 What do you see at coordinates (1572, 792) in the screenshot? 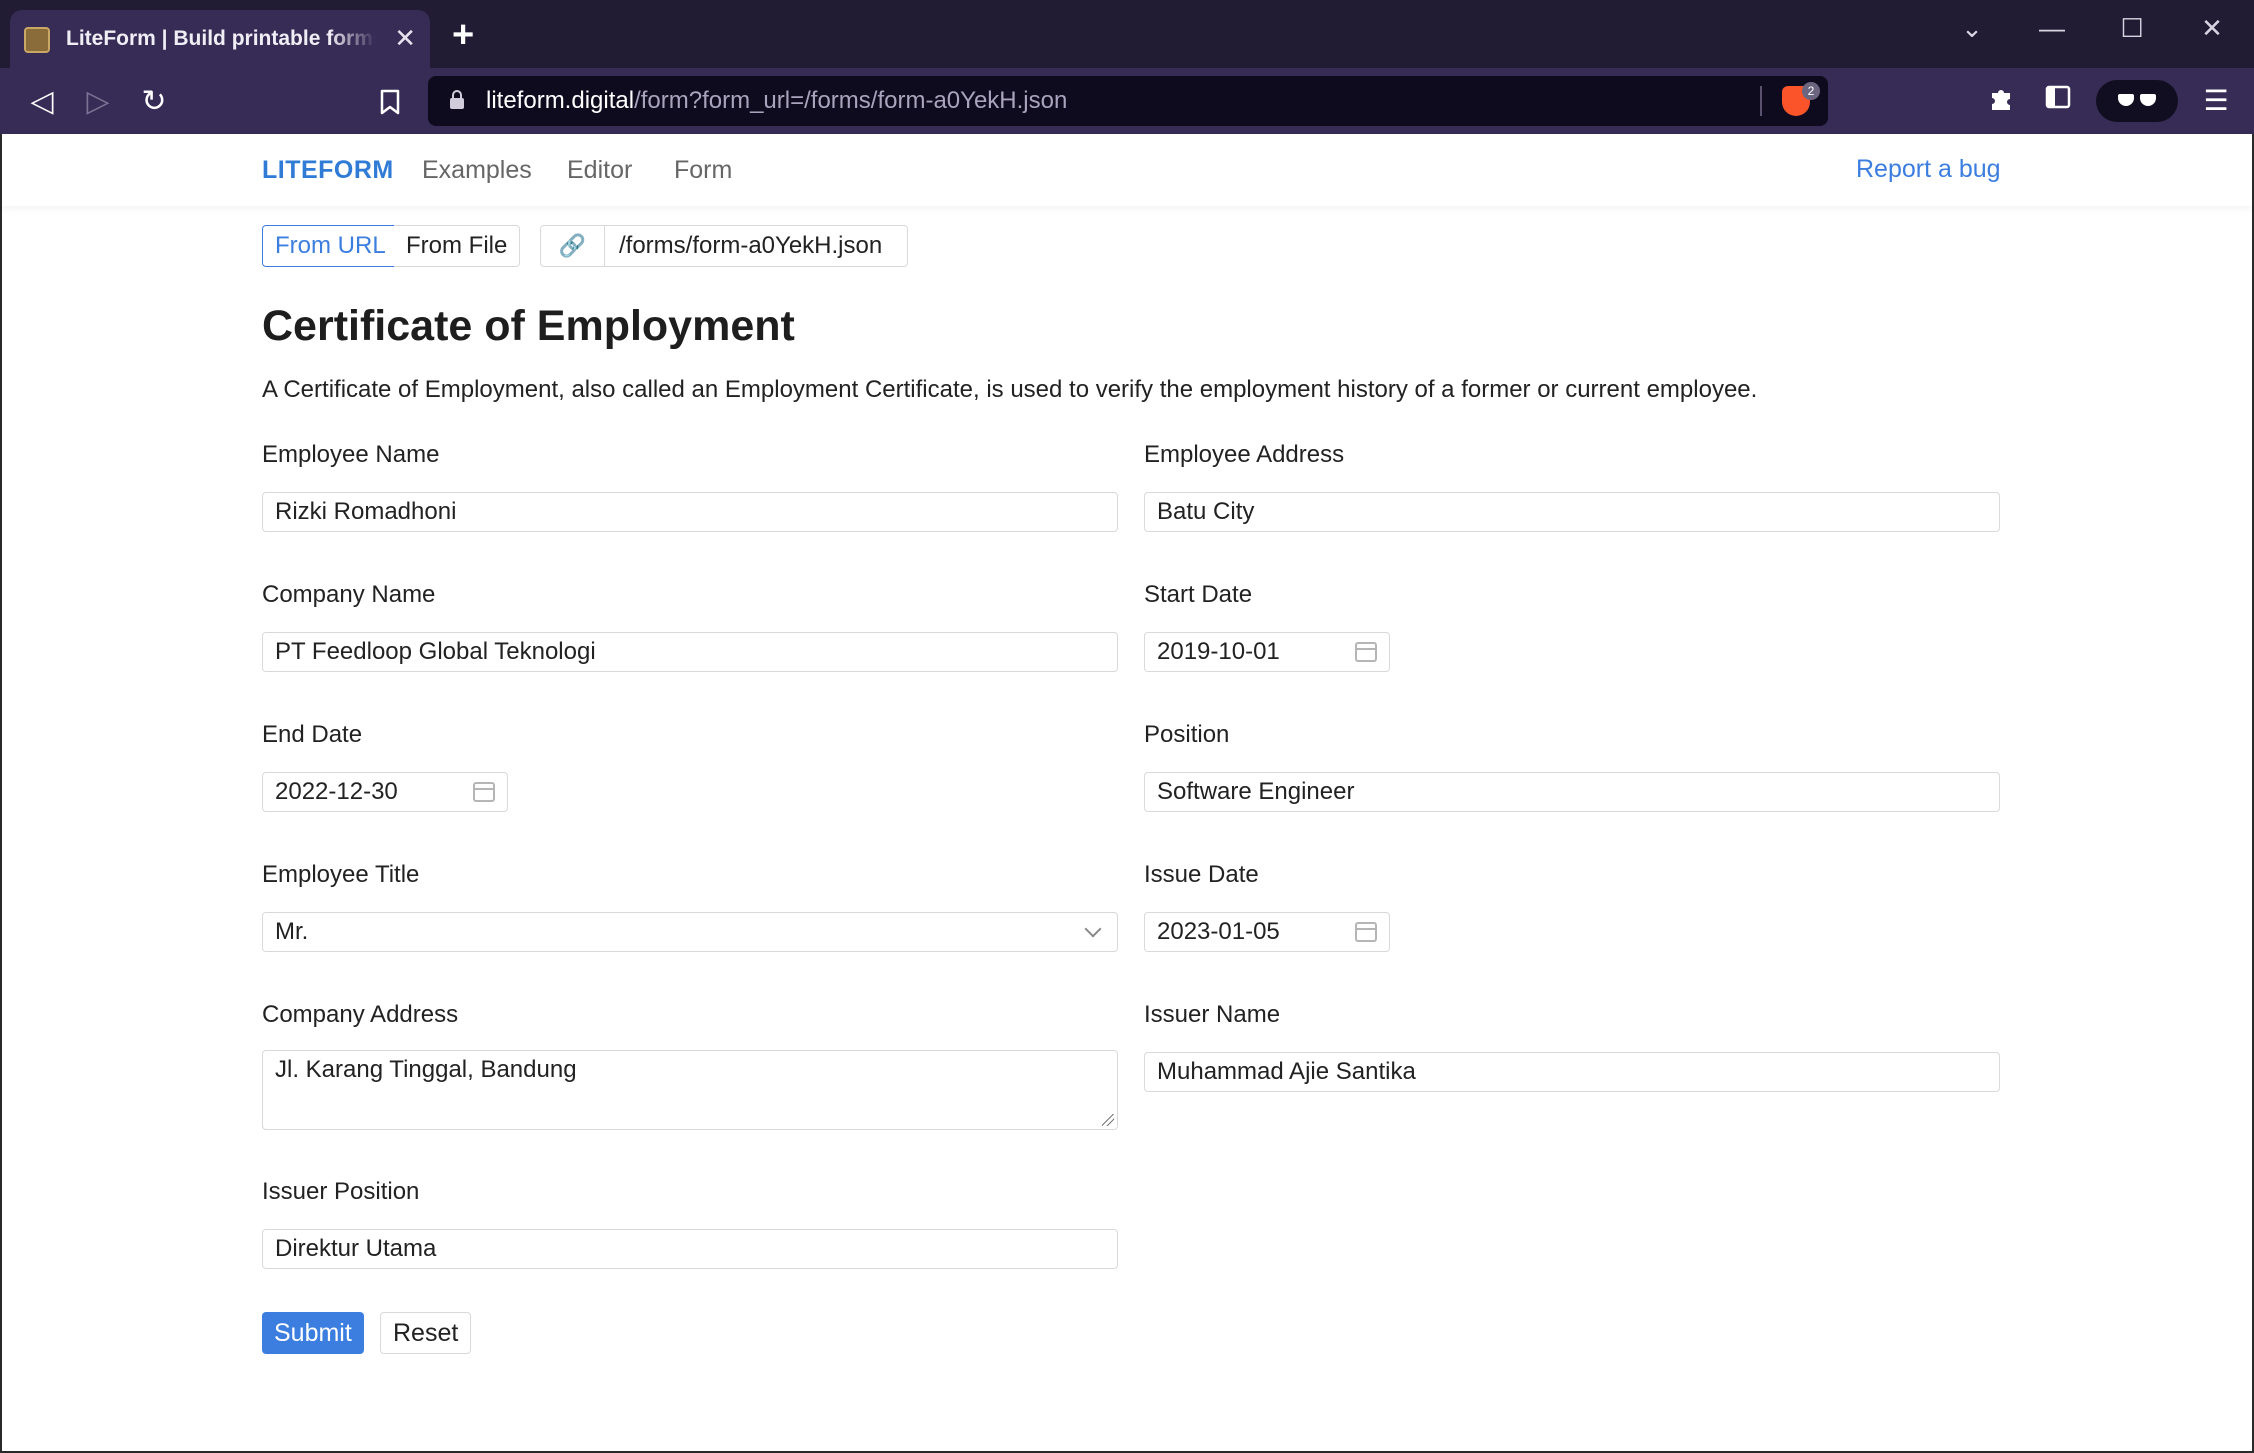
I see `position-input: Software Engineer` at bounding box center [1572, 792].